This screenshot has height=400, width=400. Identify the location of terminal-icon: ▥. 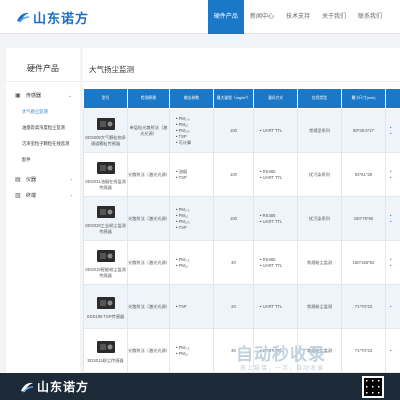
(18, 196).